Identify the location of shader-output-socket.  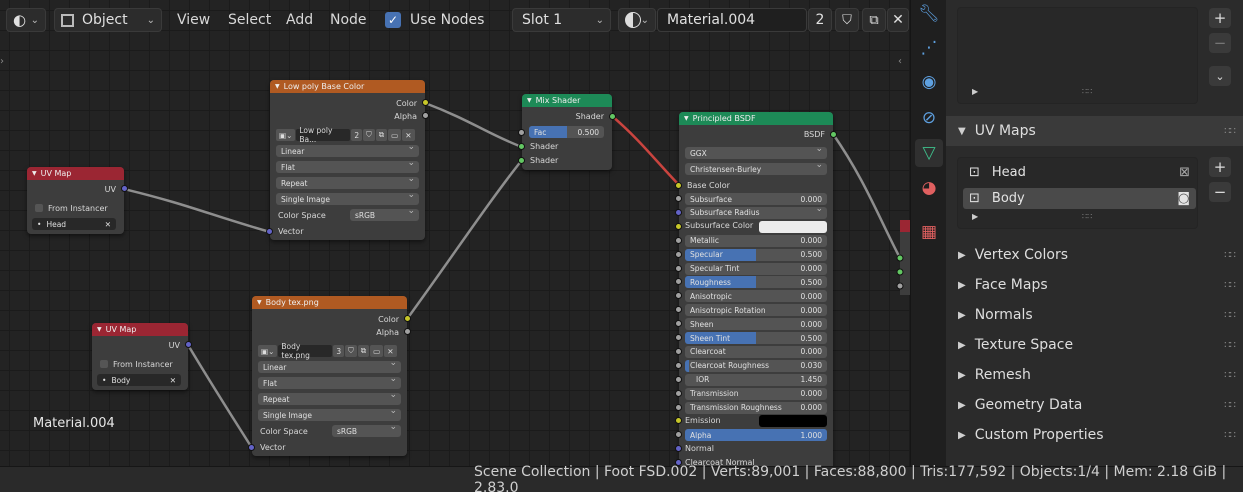
(612, 116).